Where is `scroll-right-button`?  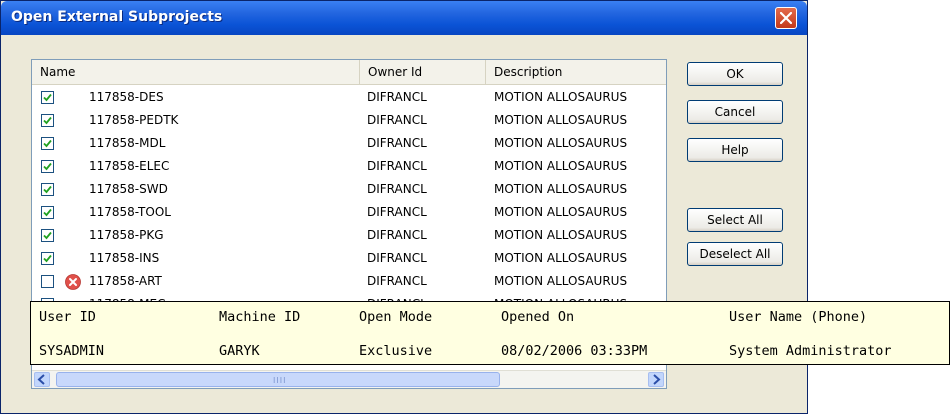 scroll-right-button is located at coordinates (656, 379).